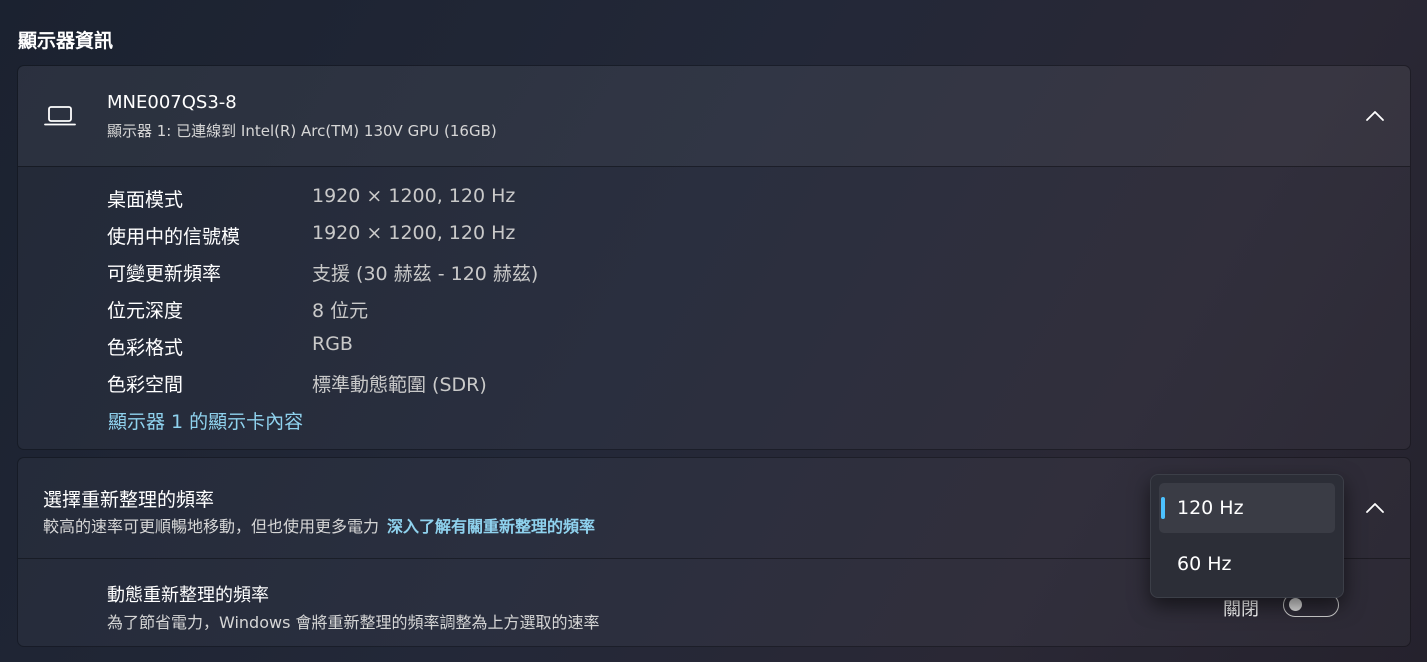 The width and height of the screenshot is (1427, 662). Describe the element at coordinates (399, 385) in the screenshot. I see `info-value: 標準動態範圍 (SDR)` at that location.